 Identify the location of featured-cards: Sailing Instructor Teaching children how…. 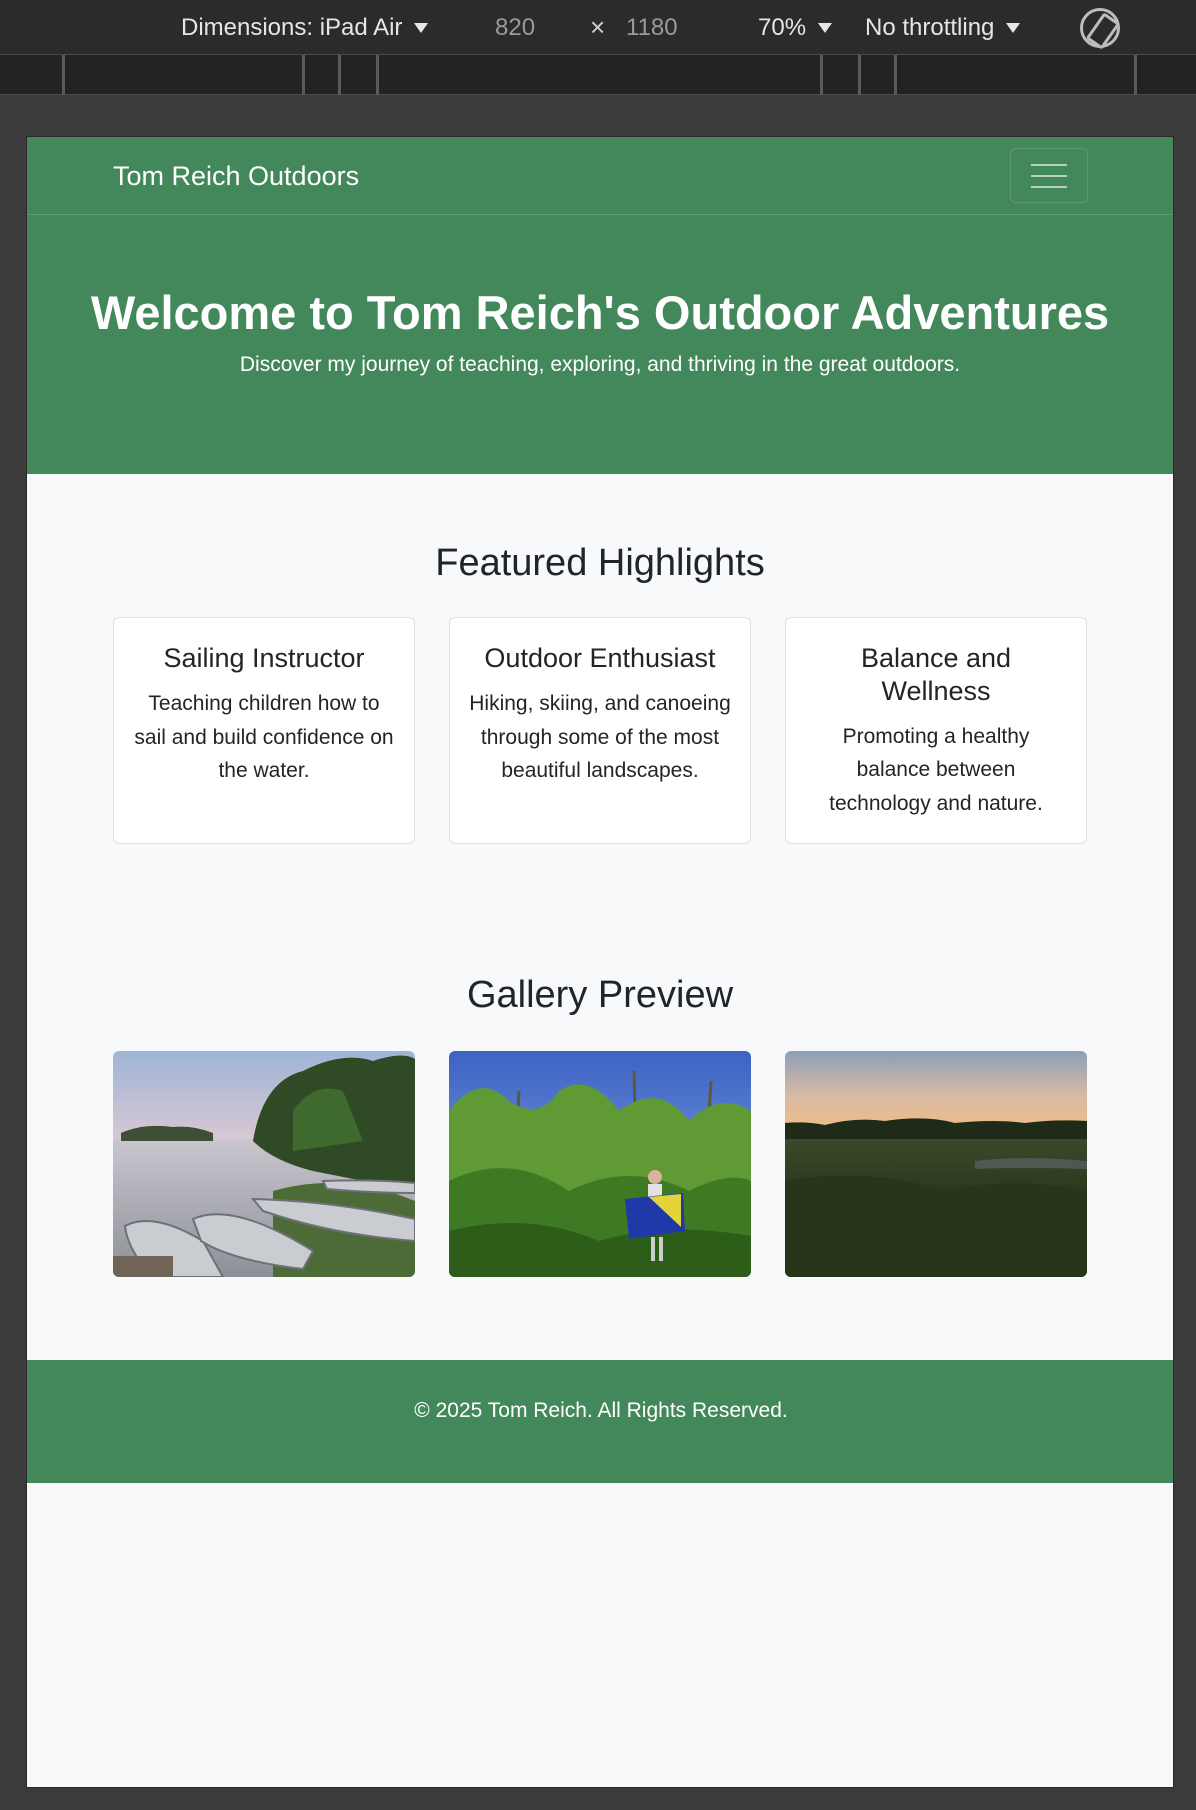
(600, 730).